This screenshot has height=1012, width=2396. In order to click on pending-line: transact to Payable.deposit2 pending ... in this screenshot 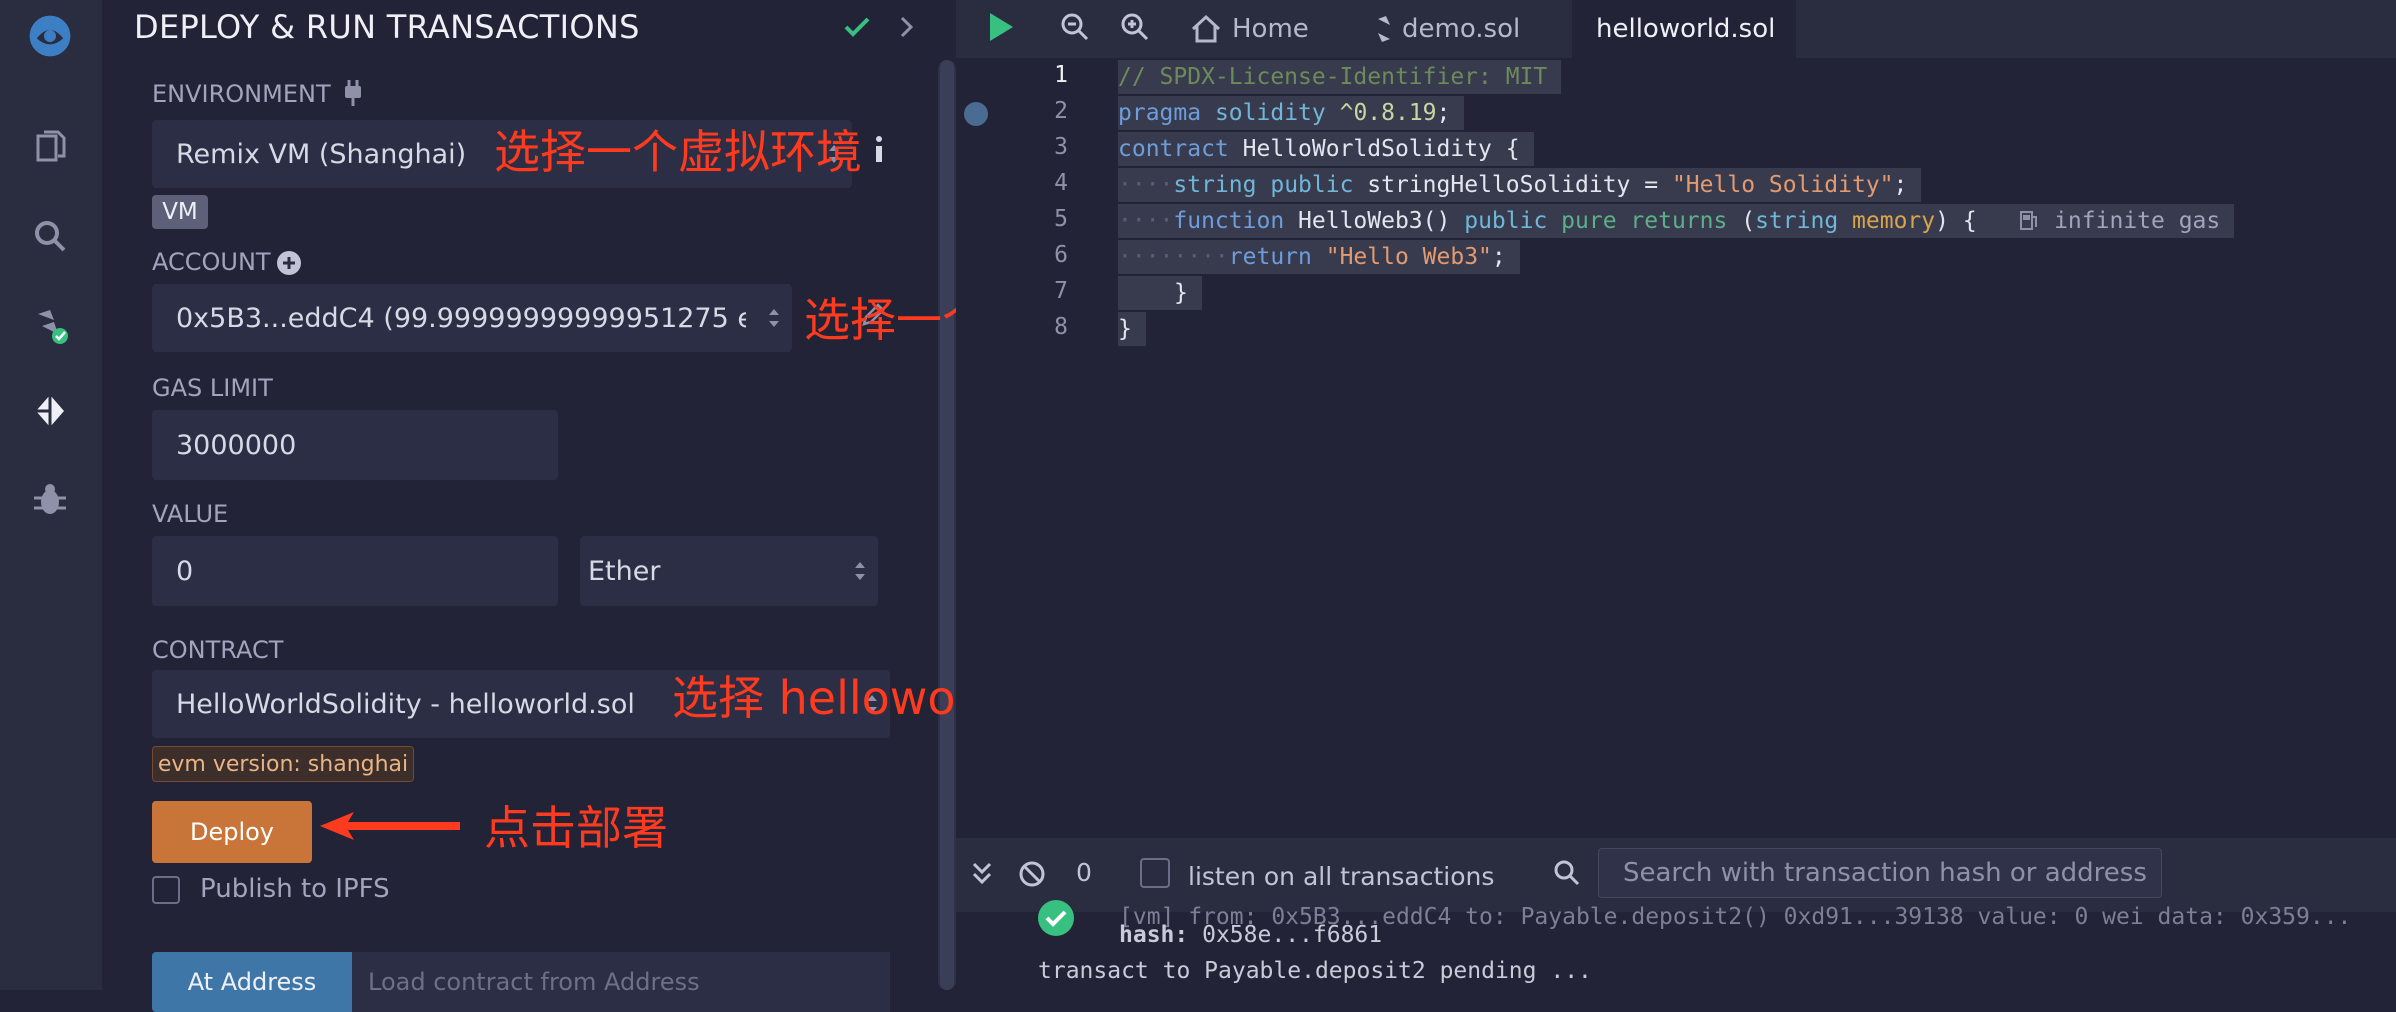, I will do `click(1315, 971)`.